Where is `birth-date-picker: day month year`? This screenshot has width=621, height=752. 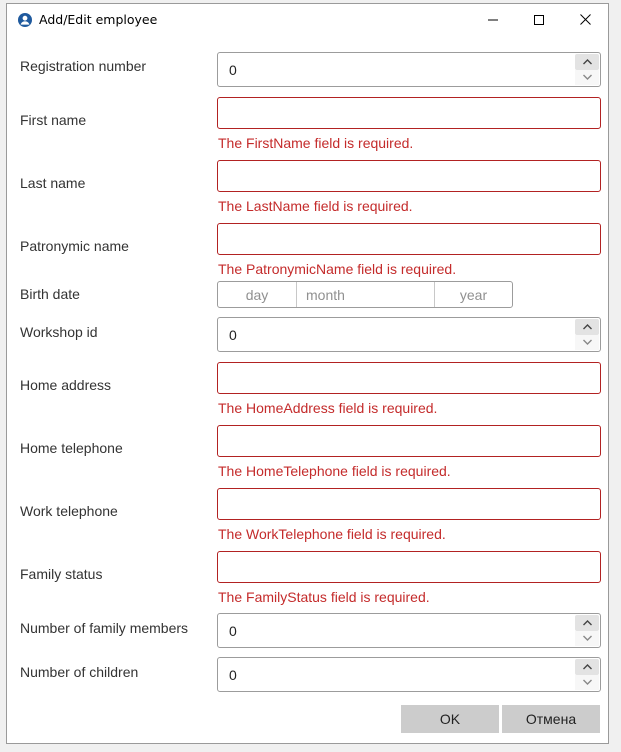
birth-date-picker: day month year is located at coordinates (365, 294).